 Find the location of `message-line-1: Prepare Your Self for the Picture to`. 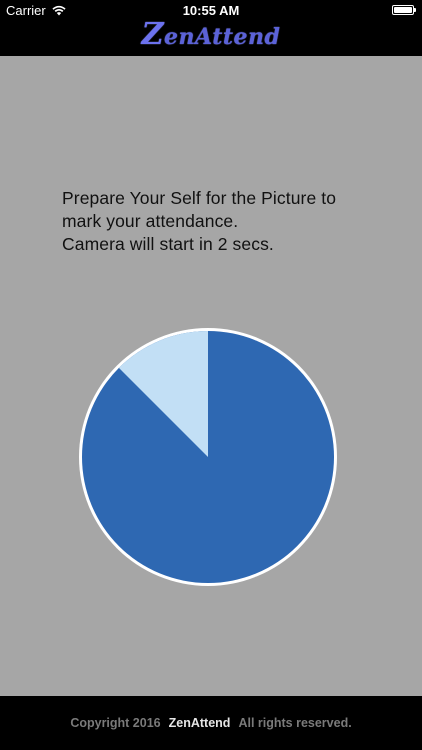

message-line-1: Prepare Your Self for the Picture to is located at coordinates (199, 198).